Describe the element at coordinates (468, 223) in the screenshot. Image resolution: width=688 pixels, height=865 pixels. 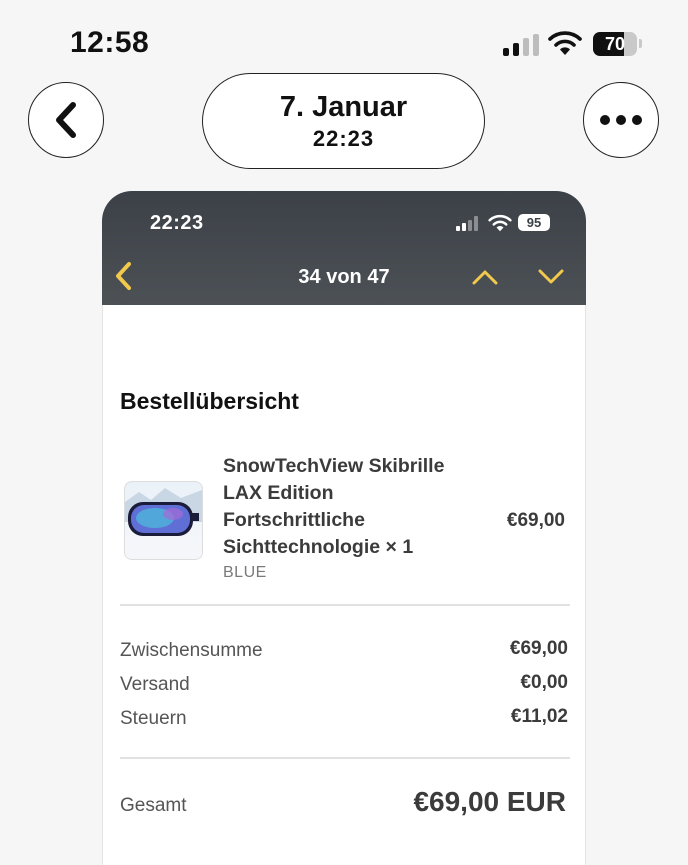
I see `inner-cellular-signal-icon` at that location.